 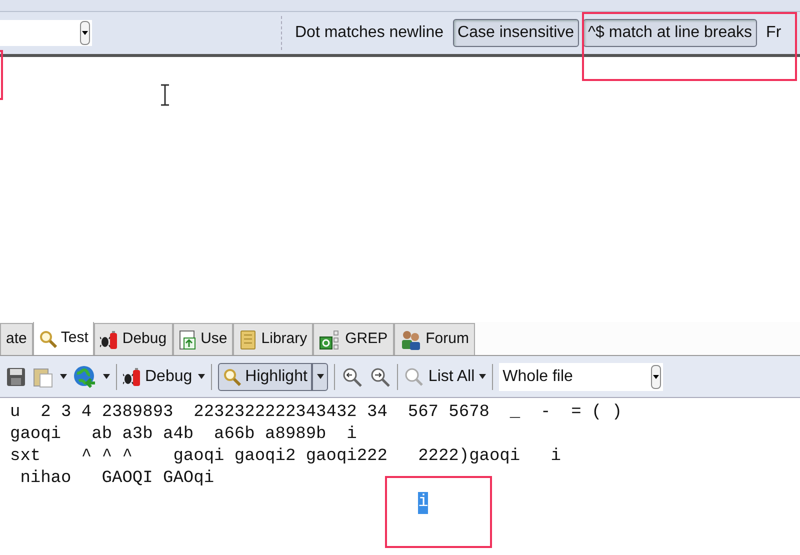 What do you see at coordinates (203, 339) in the screenshot?
I see `tab: Use` at bounding box center [203, 339].